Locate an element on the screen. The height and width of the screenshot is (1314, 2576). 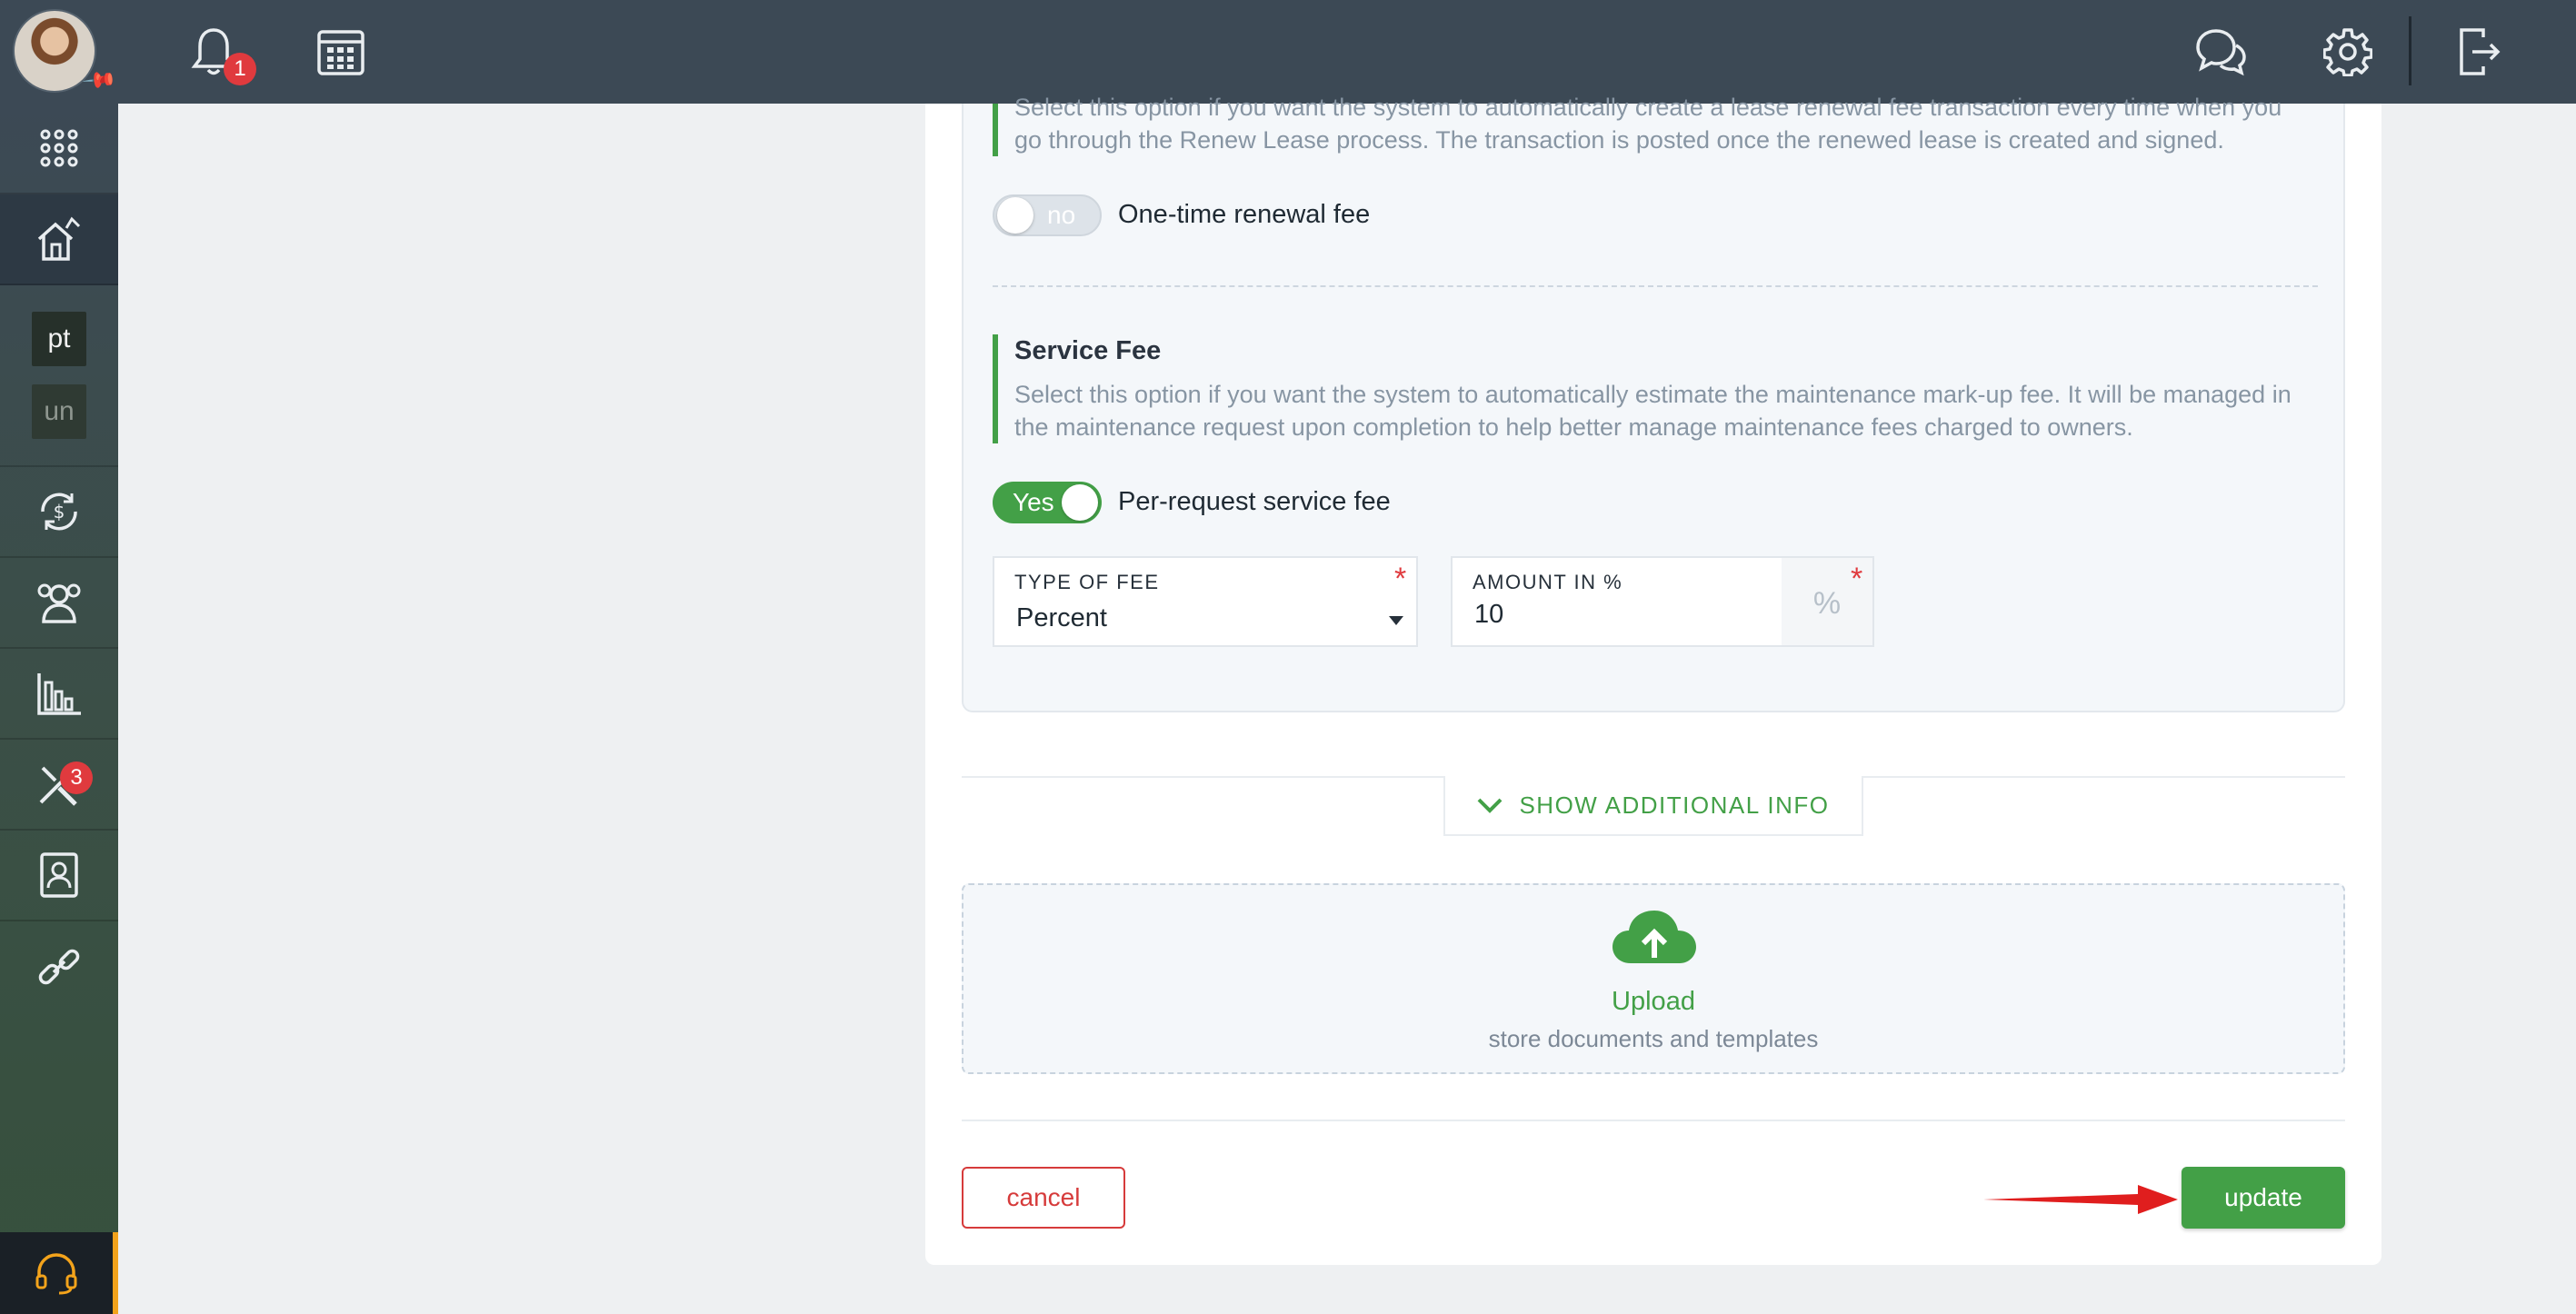
chat-icon is located at coordinates (2221, 53).